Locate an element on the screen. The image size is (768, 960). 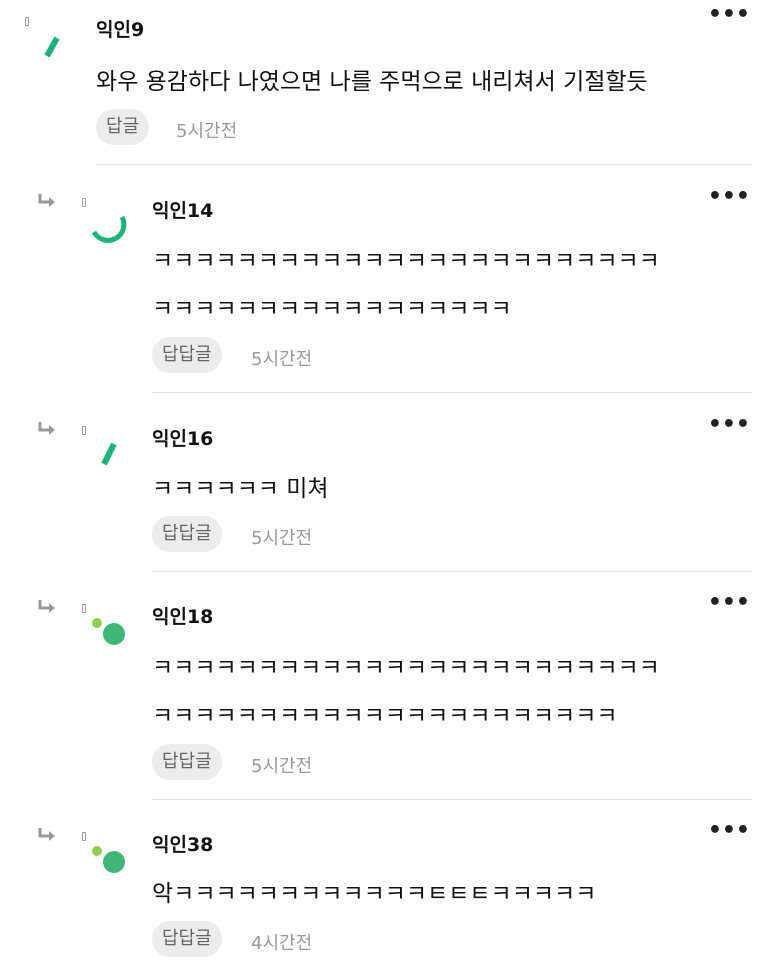
timestamp: 4시간전 is located at coordinates (282, 943).